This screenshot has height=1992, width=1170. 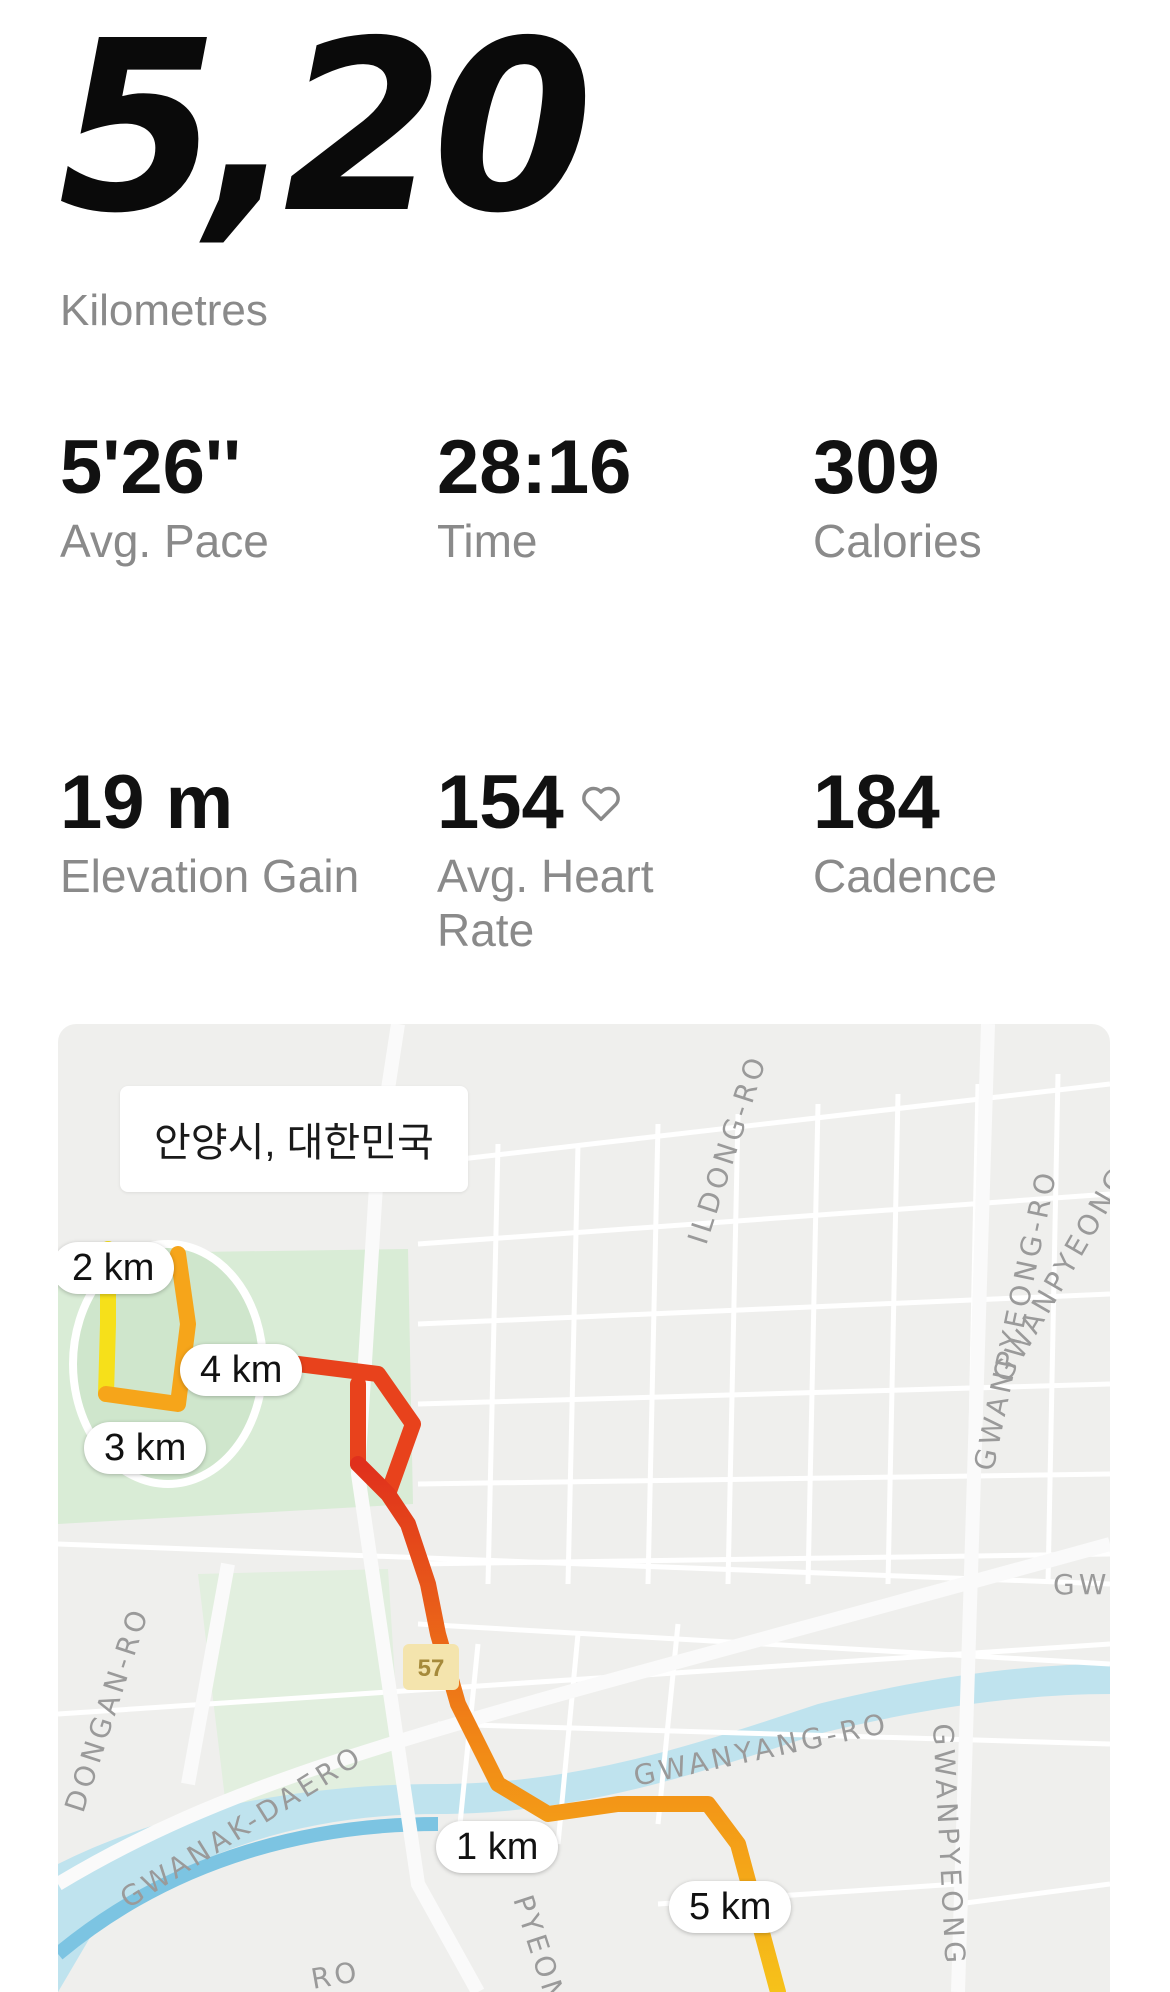 What do you see at coordinates (431, 1668) in the screenshot?
I see `road-badge: 57` at bounding box center [431, 1668].